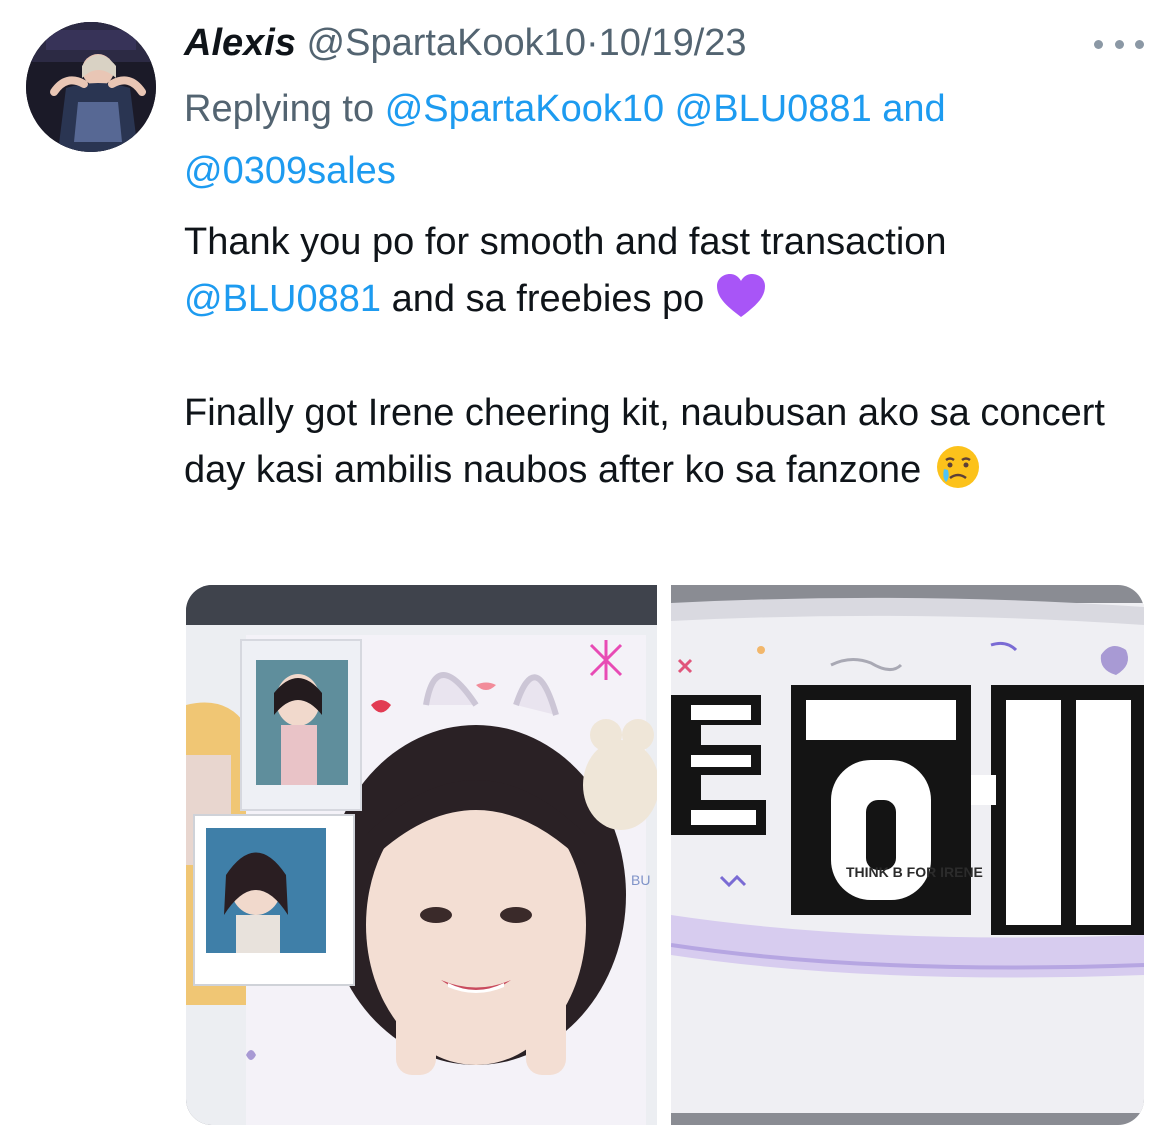 This screenshot has height=1143, width=1170. Describe the element at coordinates (548, 299) in the screenshot. I see `tweet-line-2-text: and sa freebies po` at that location.